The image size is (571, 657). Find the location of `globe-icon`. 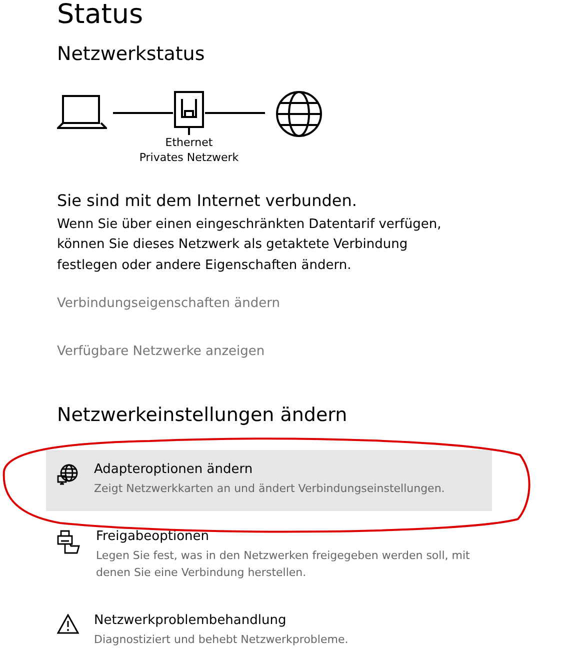

globe-icon is located at coordinates (299, 114).